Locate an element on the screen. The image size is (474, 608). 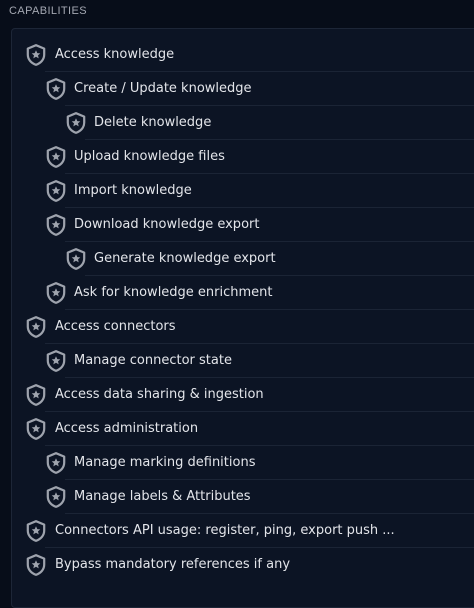
capability-label: Manage connector state is located at coordinates (153, 360).